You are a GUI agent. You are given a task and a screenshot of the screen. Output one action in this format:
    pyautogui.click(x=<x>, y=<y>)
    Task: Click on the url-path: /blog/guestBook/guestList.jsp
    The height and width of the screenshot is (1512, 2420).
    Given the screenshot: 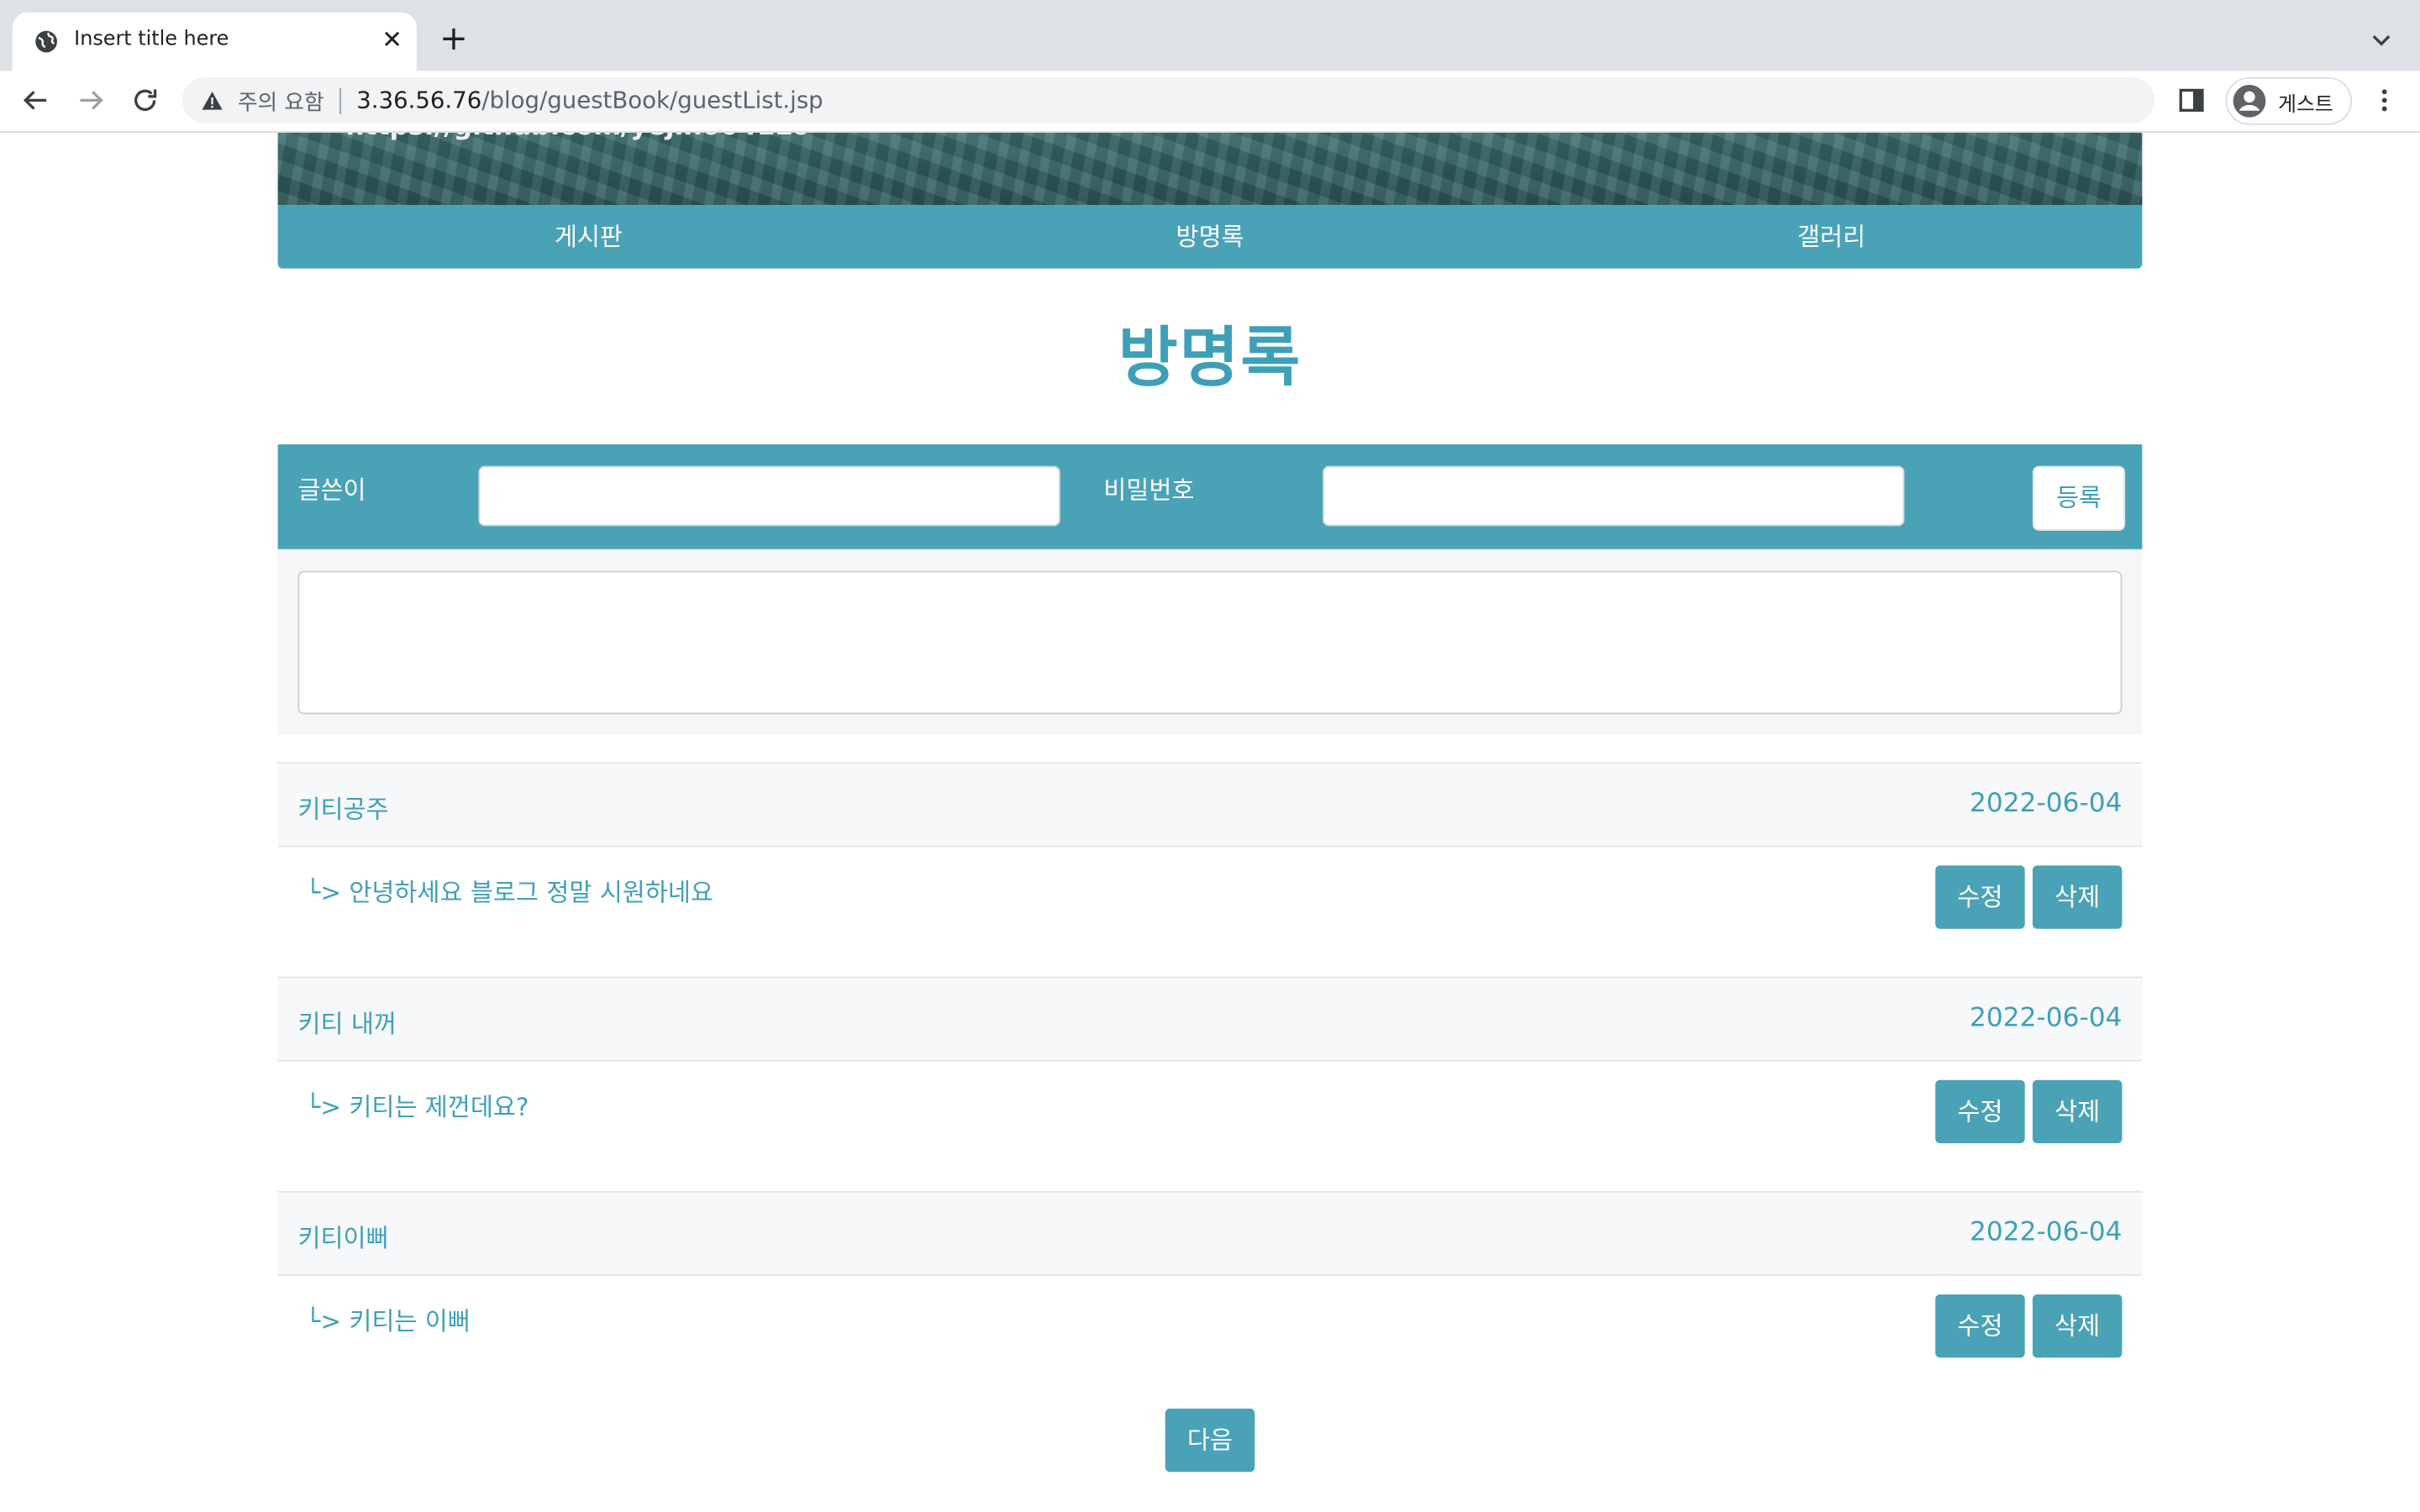 What is the action you would take?
    pyautogui.click(x=652, y=100)
    